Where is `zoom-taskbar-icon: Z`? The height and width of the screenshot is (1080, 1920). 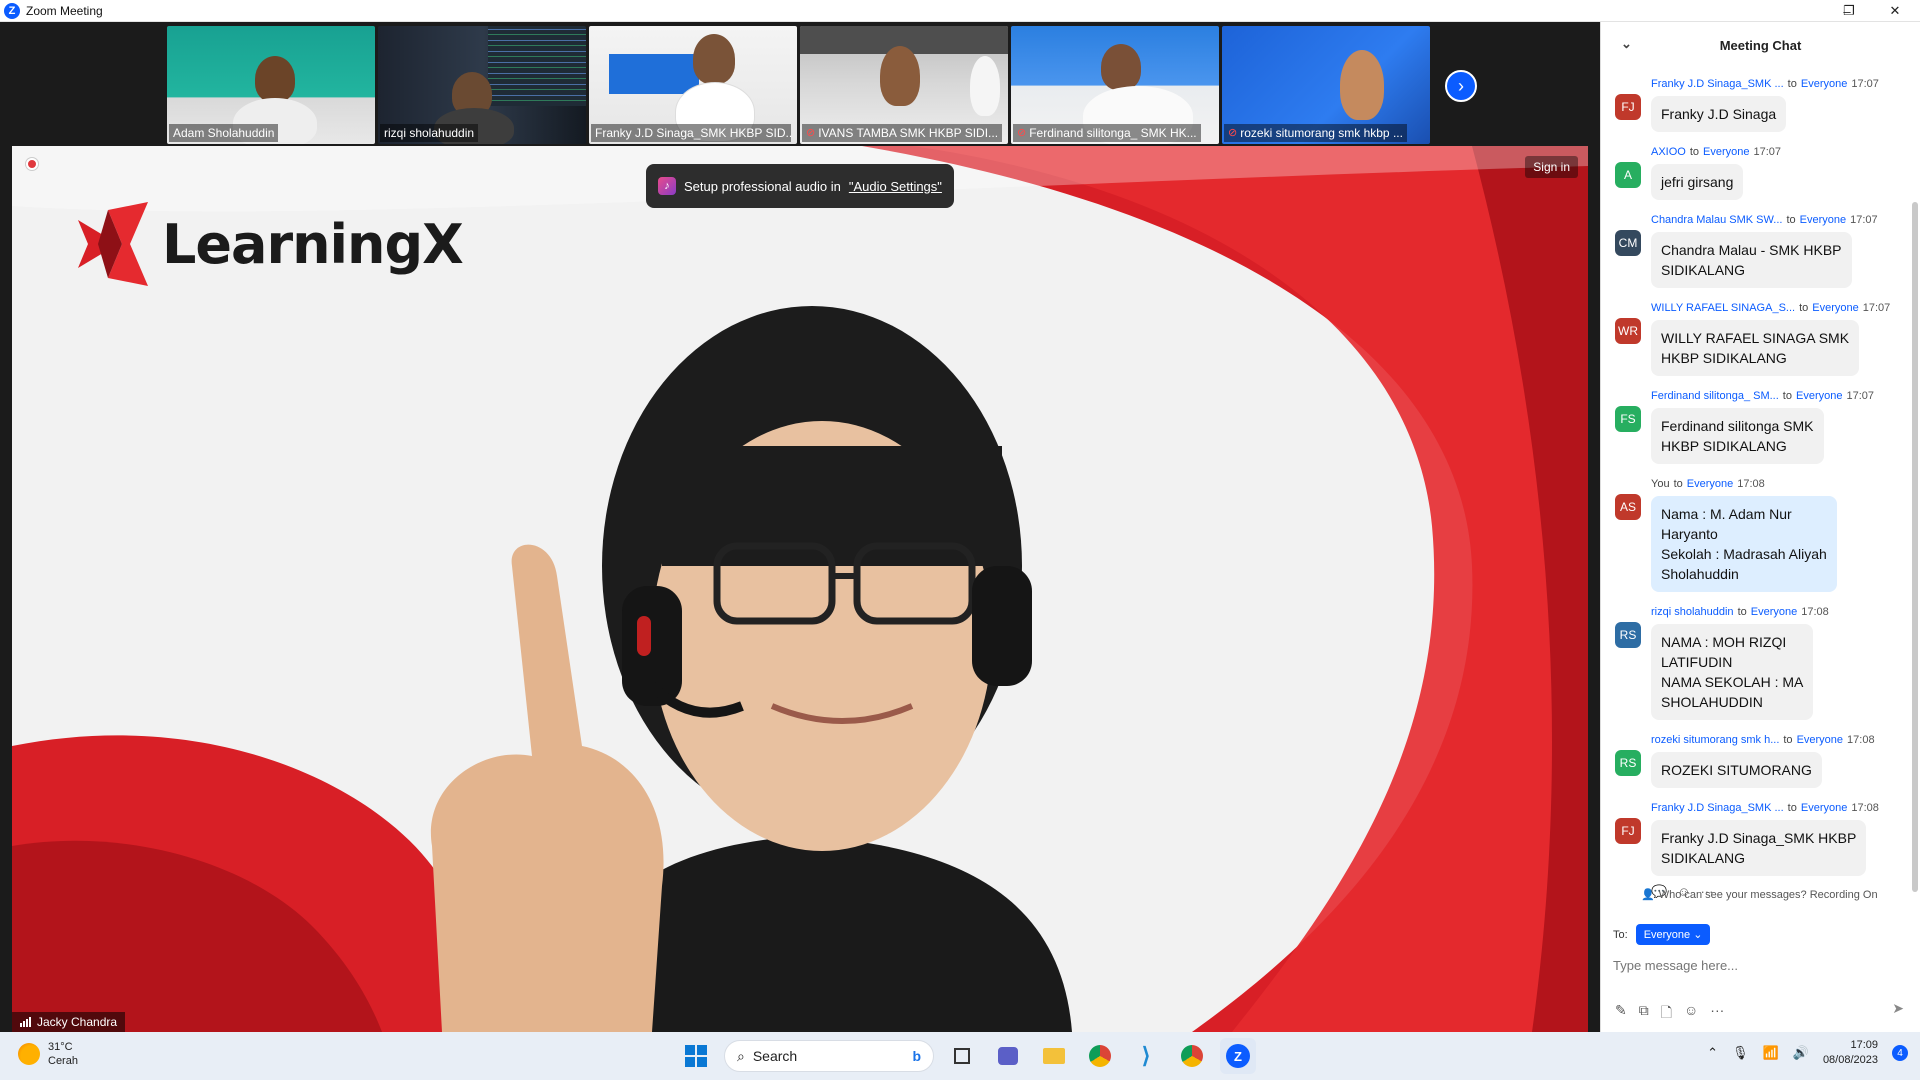
zoom-taskbar-icon: Z is located at coordinates (1238, 1056).